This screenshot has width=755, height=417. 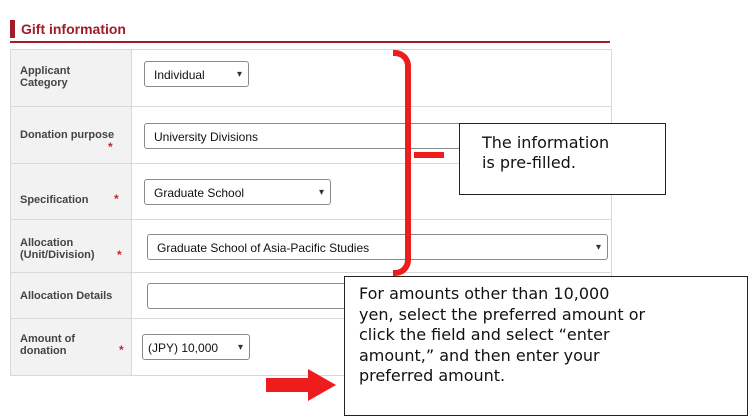 I want to click on applicant-category-label: Applicant Category, so click(x=45, y=77).